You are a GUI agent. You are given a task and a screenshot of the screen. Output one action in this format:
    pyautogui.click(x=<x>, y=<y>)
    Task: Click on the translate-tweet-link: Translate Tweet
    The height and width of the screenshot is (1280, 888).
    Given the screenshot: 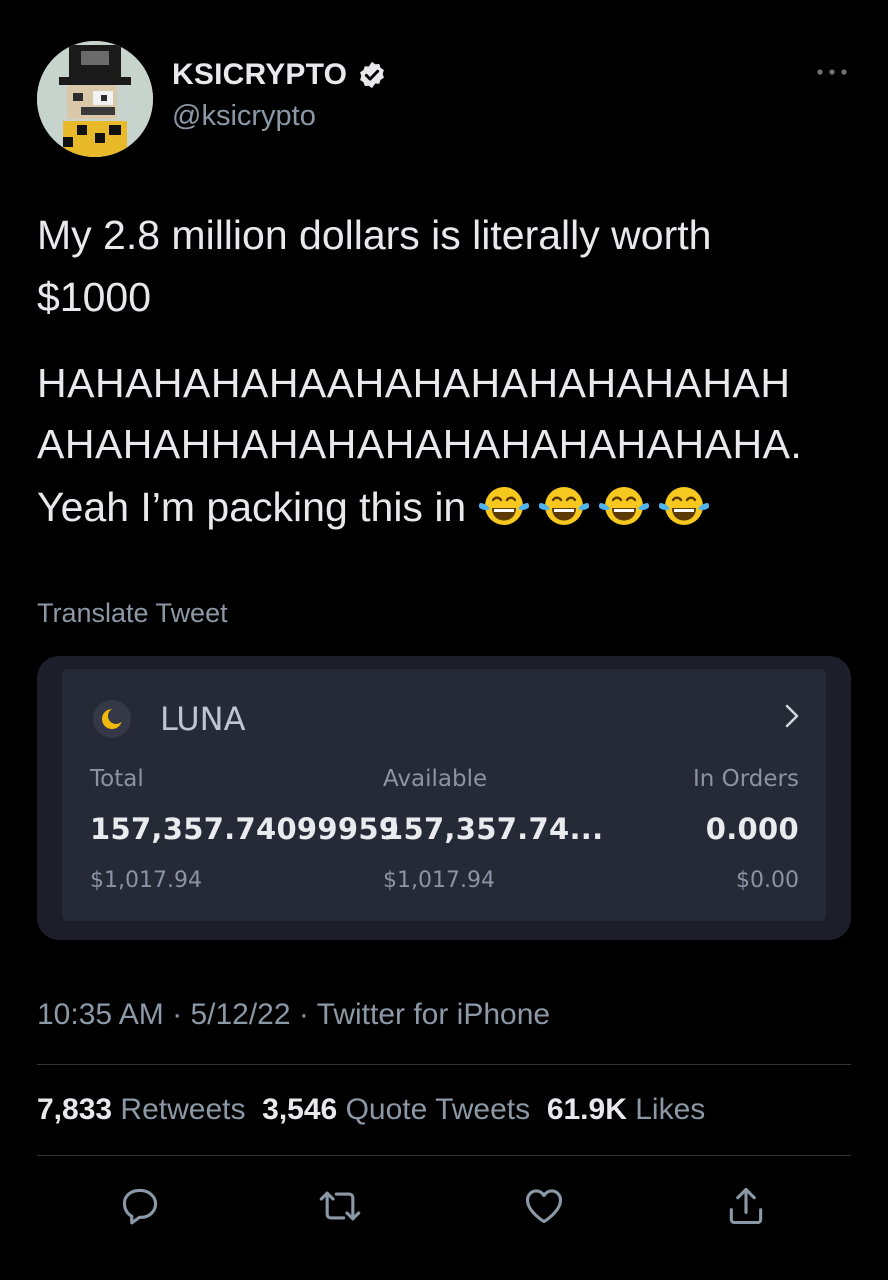 What is the action you would take?
    pyautogui.click(x=132, y=613)
    